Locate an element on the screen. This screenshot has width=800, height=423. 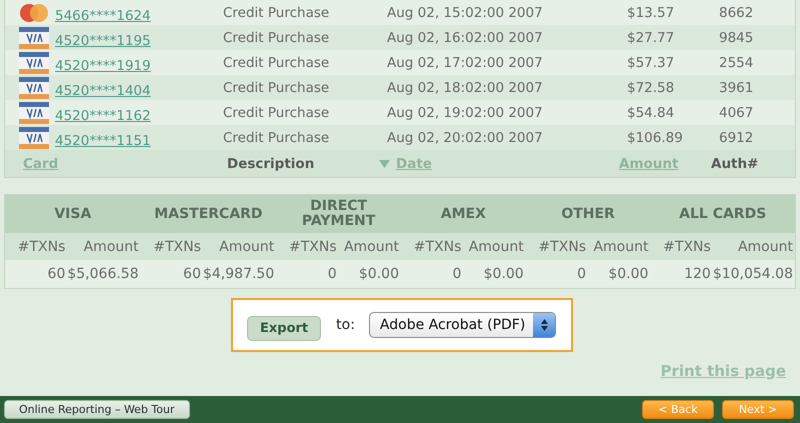
date-cell-text: Aug 02, 18:02:00 2007 is located at coordinates (465, 88).